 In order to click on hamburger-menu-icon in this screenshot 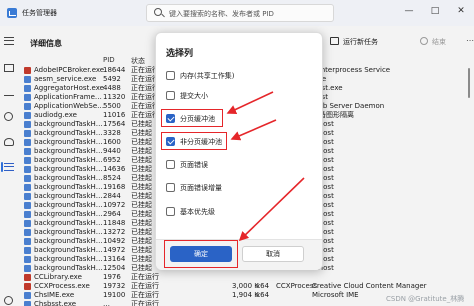, I will do `click(9, 41)`.